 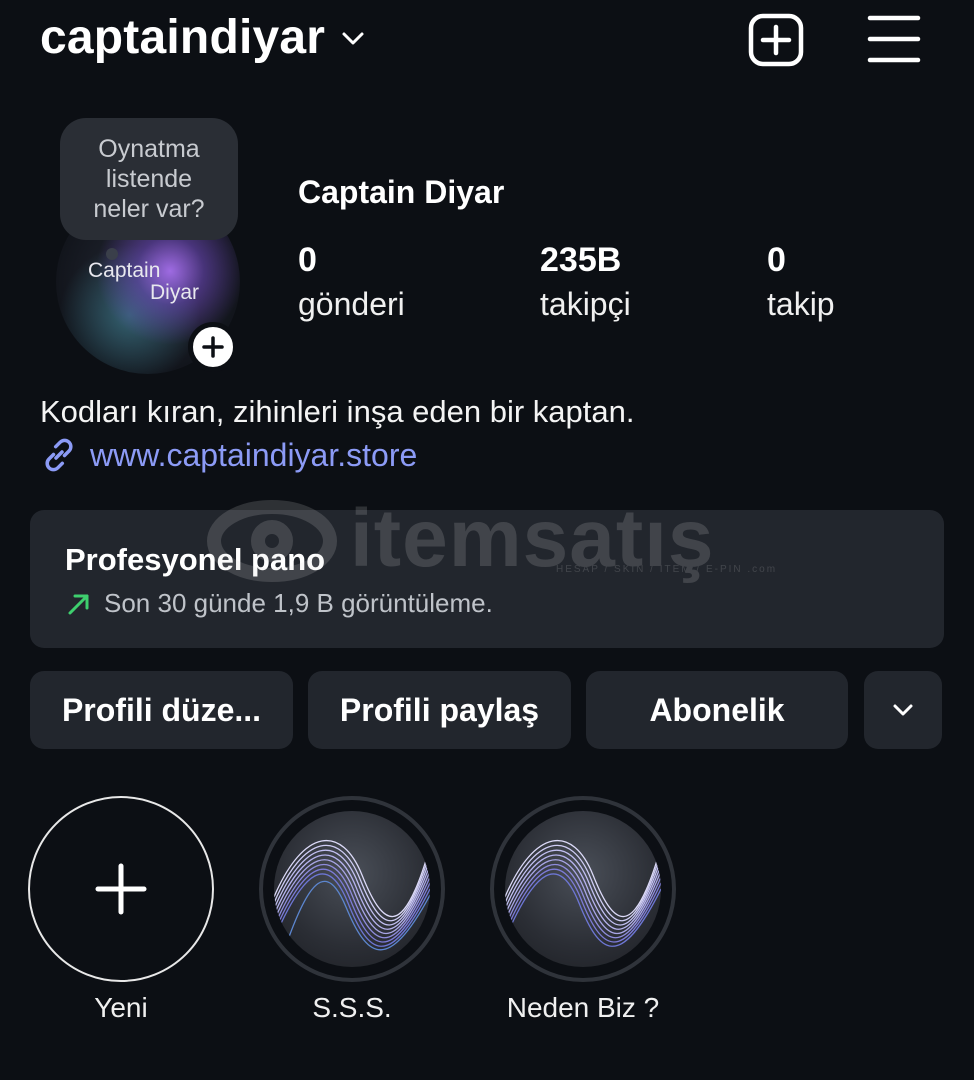 I want to click on highlight-new: Yeni, so click(x=121, y=910).